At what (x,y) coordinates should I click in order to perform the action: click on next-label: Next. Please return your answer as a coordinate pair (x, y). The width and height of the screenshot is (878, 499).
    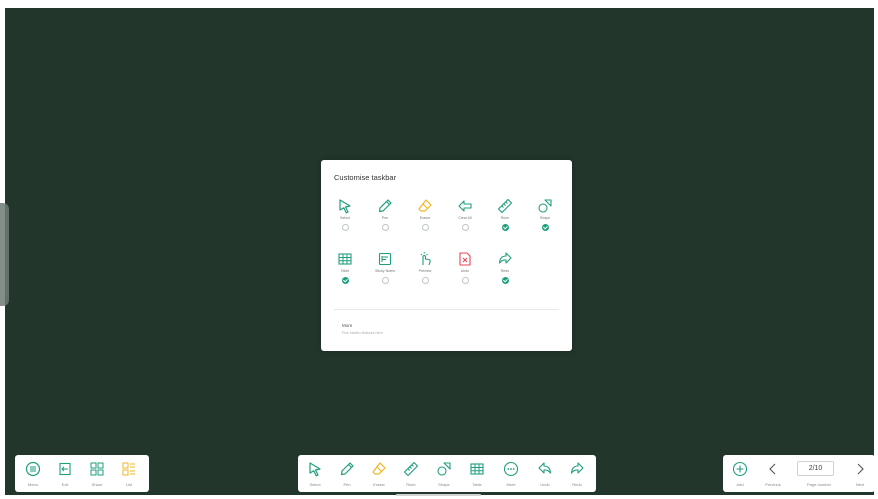
    Looking at the image, I should click on (860, 484).